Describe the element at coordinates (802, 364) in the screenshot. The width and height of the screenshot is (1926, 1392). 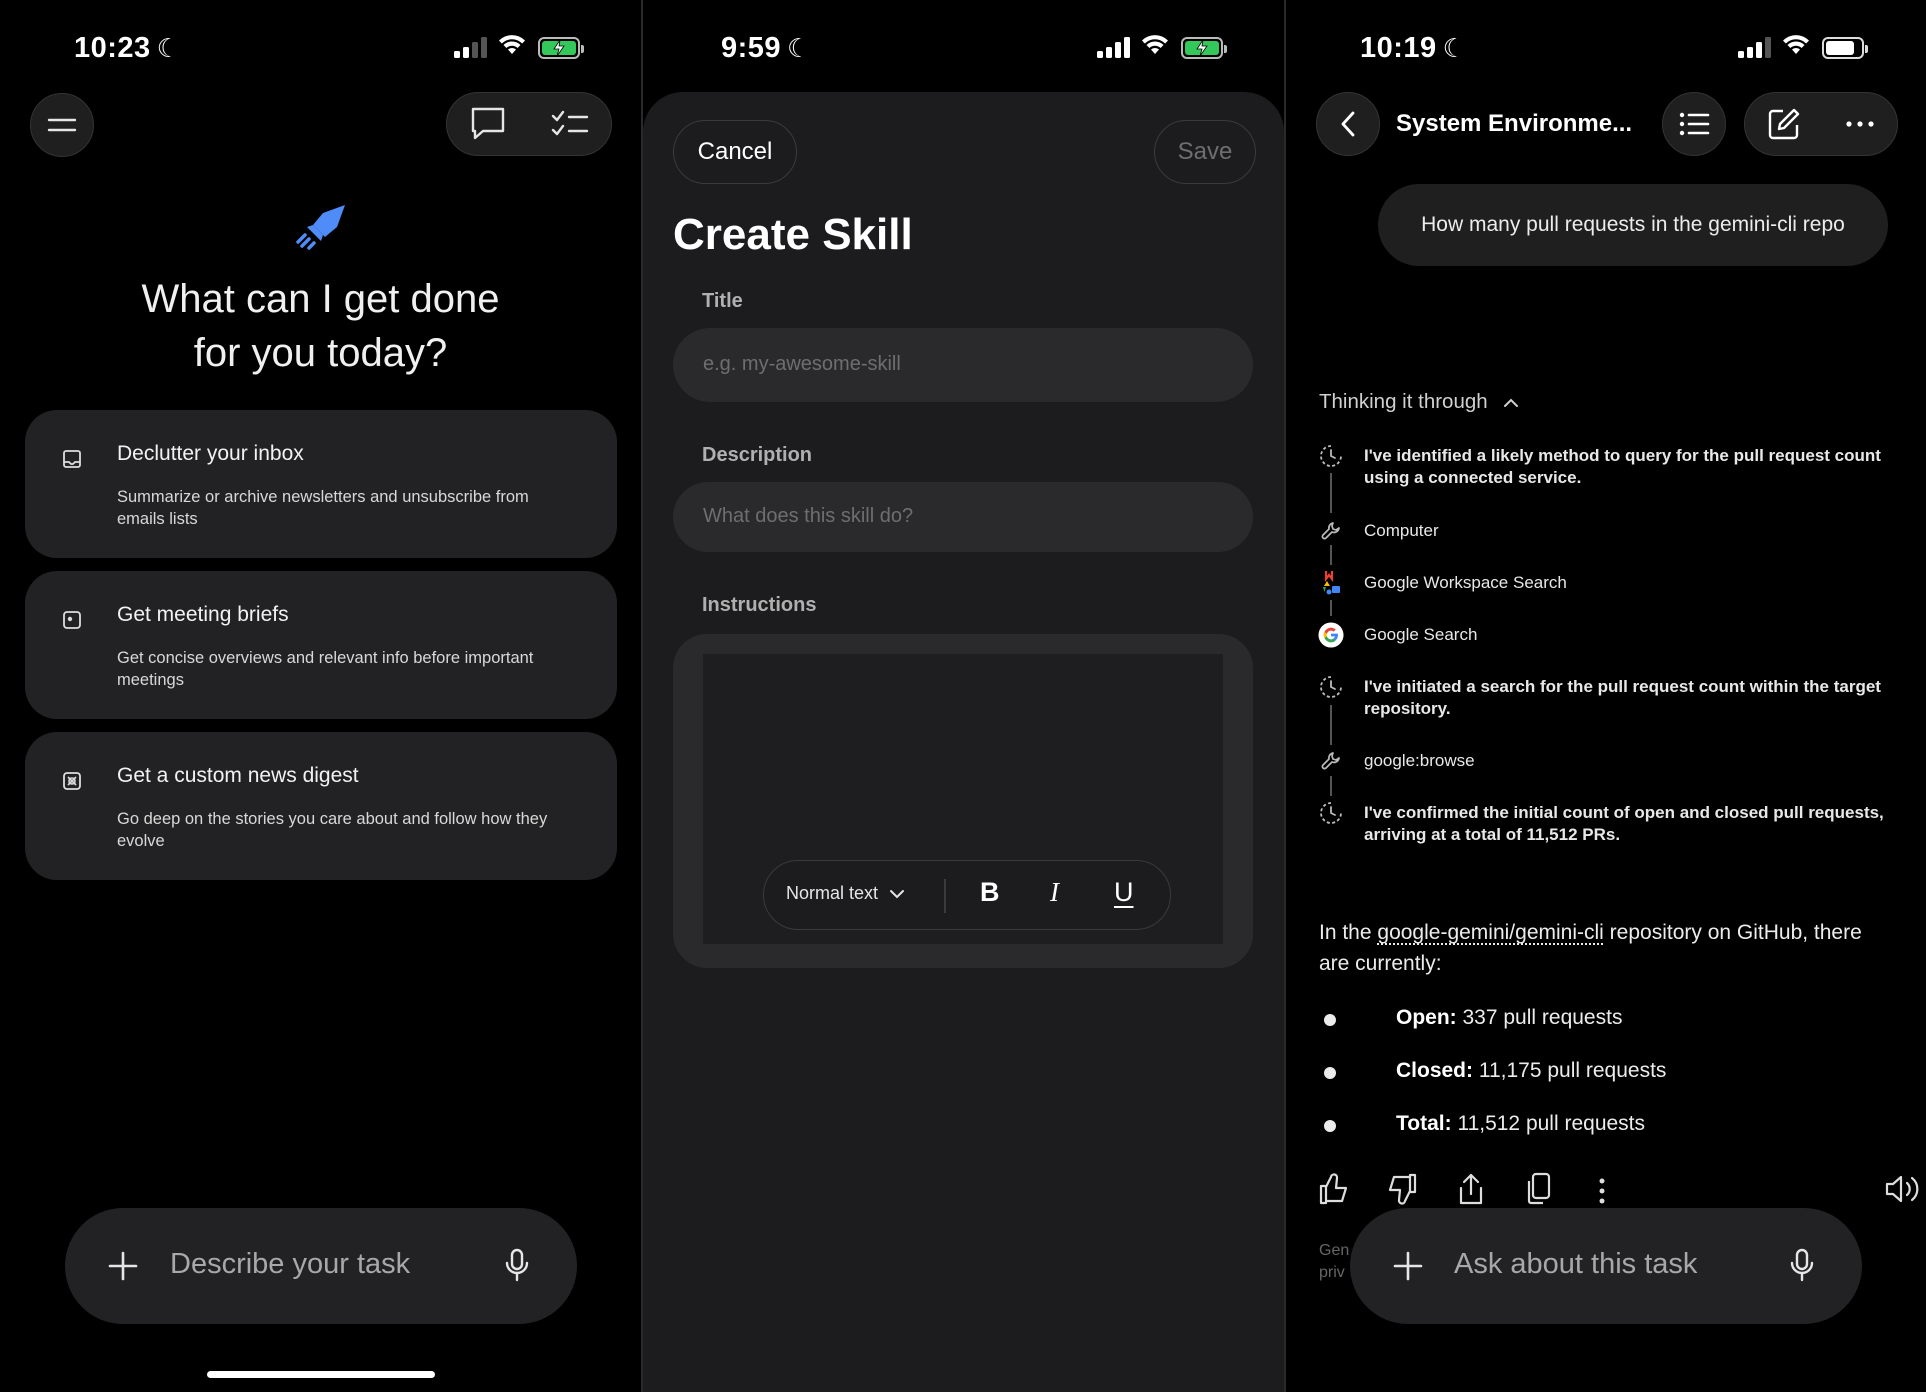
I see `title-placeholder: e.g. my-awesome-skill` at that location.